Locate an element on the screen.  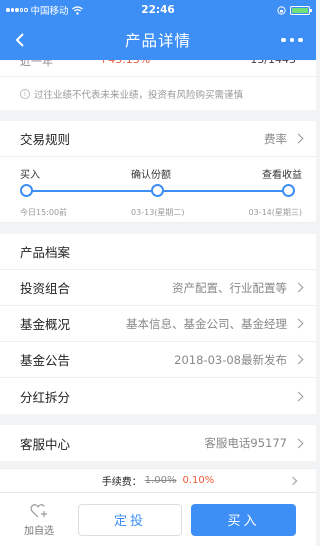
step-confirm-label: 确认份额 is located at coordinates (151, 175).